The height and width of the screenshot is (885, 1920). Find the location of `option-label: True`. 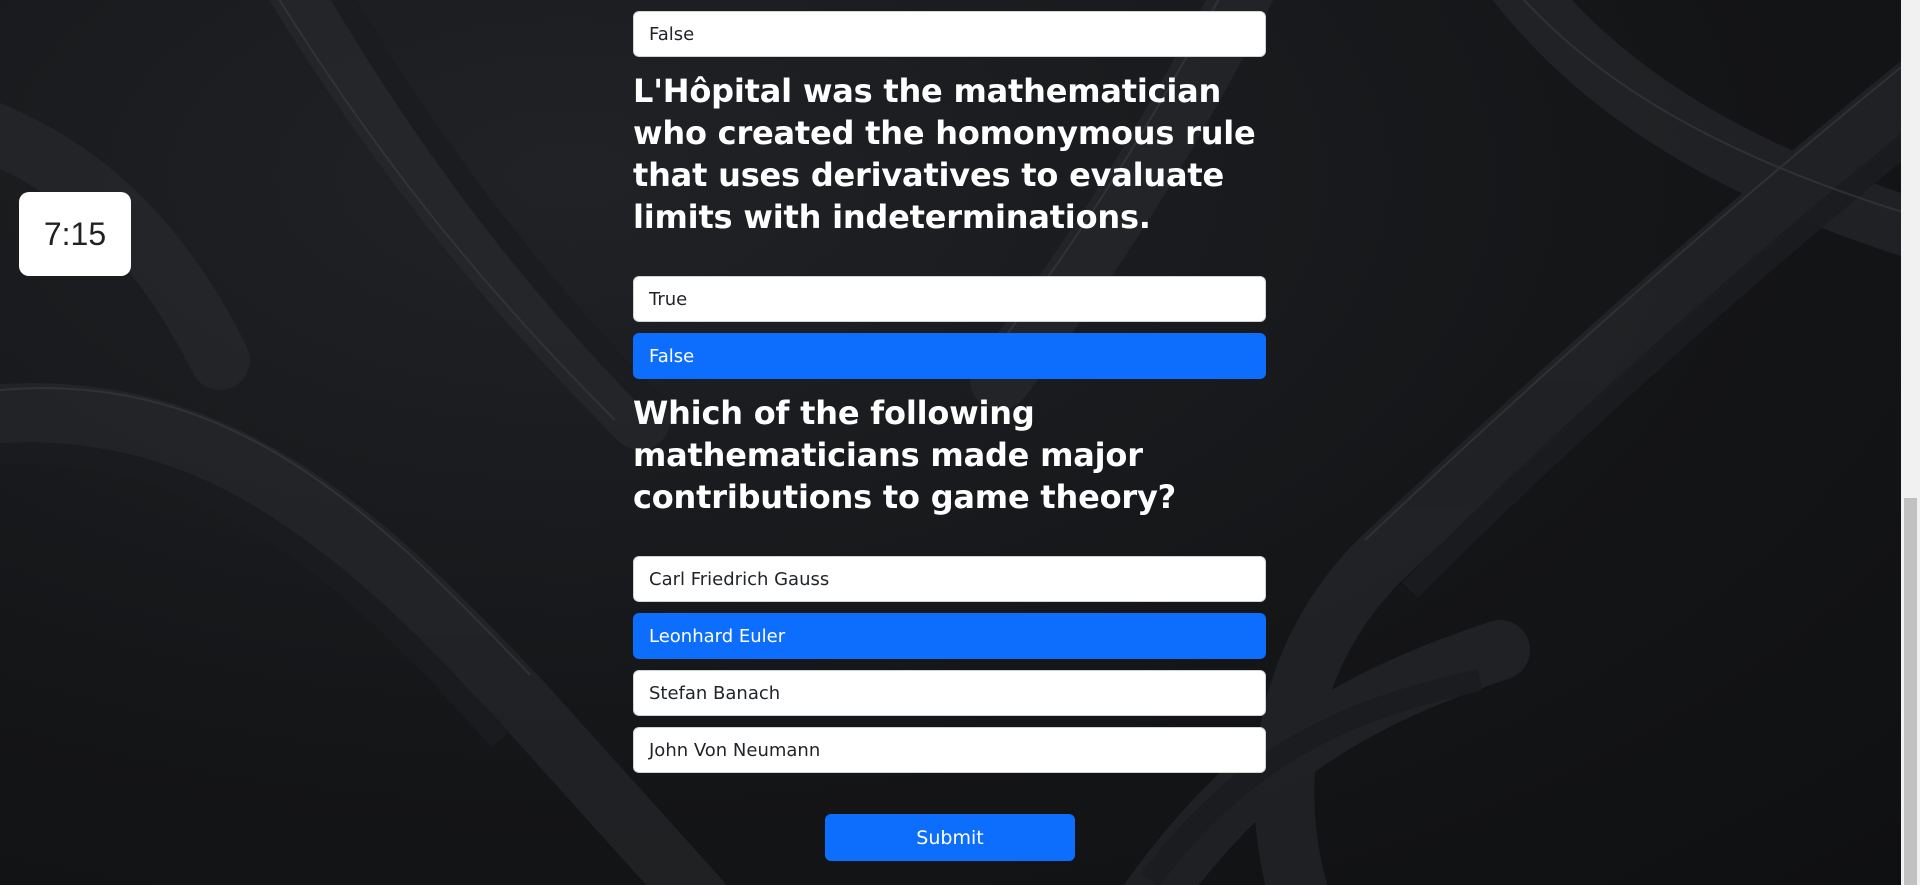

option-label: True is located at coordinates (668, 299).